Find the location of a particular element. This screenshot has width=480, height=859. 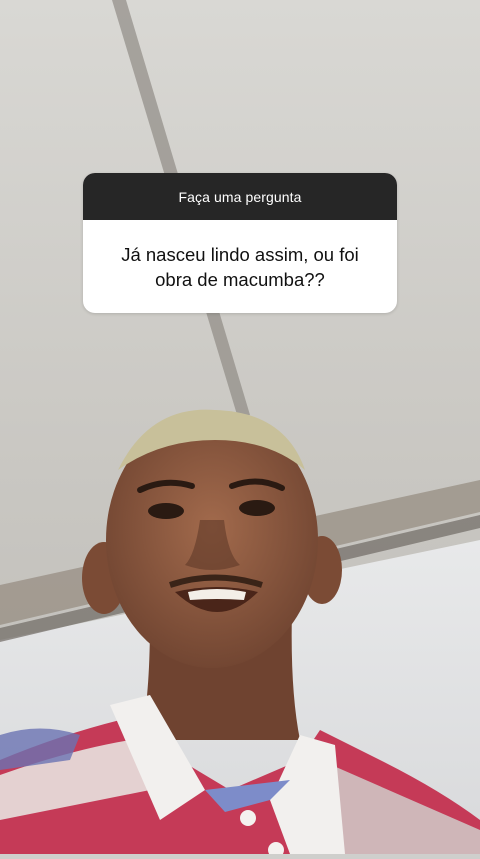

question-sticker-header: Faça uma pergunta is located at coordinates (240, 196).